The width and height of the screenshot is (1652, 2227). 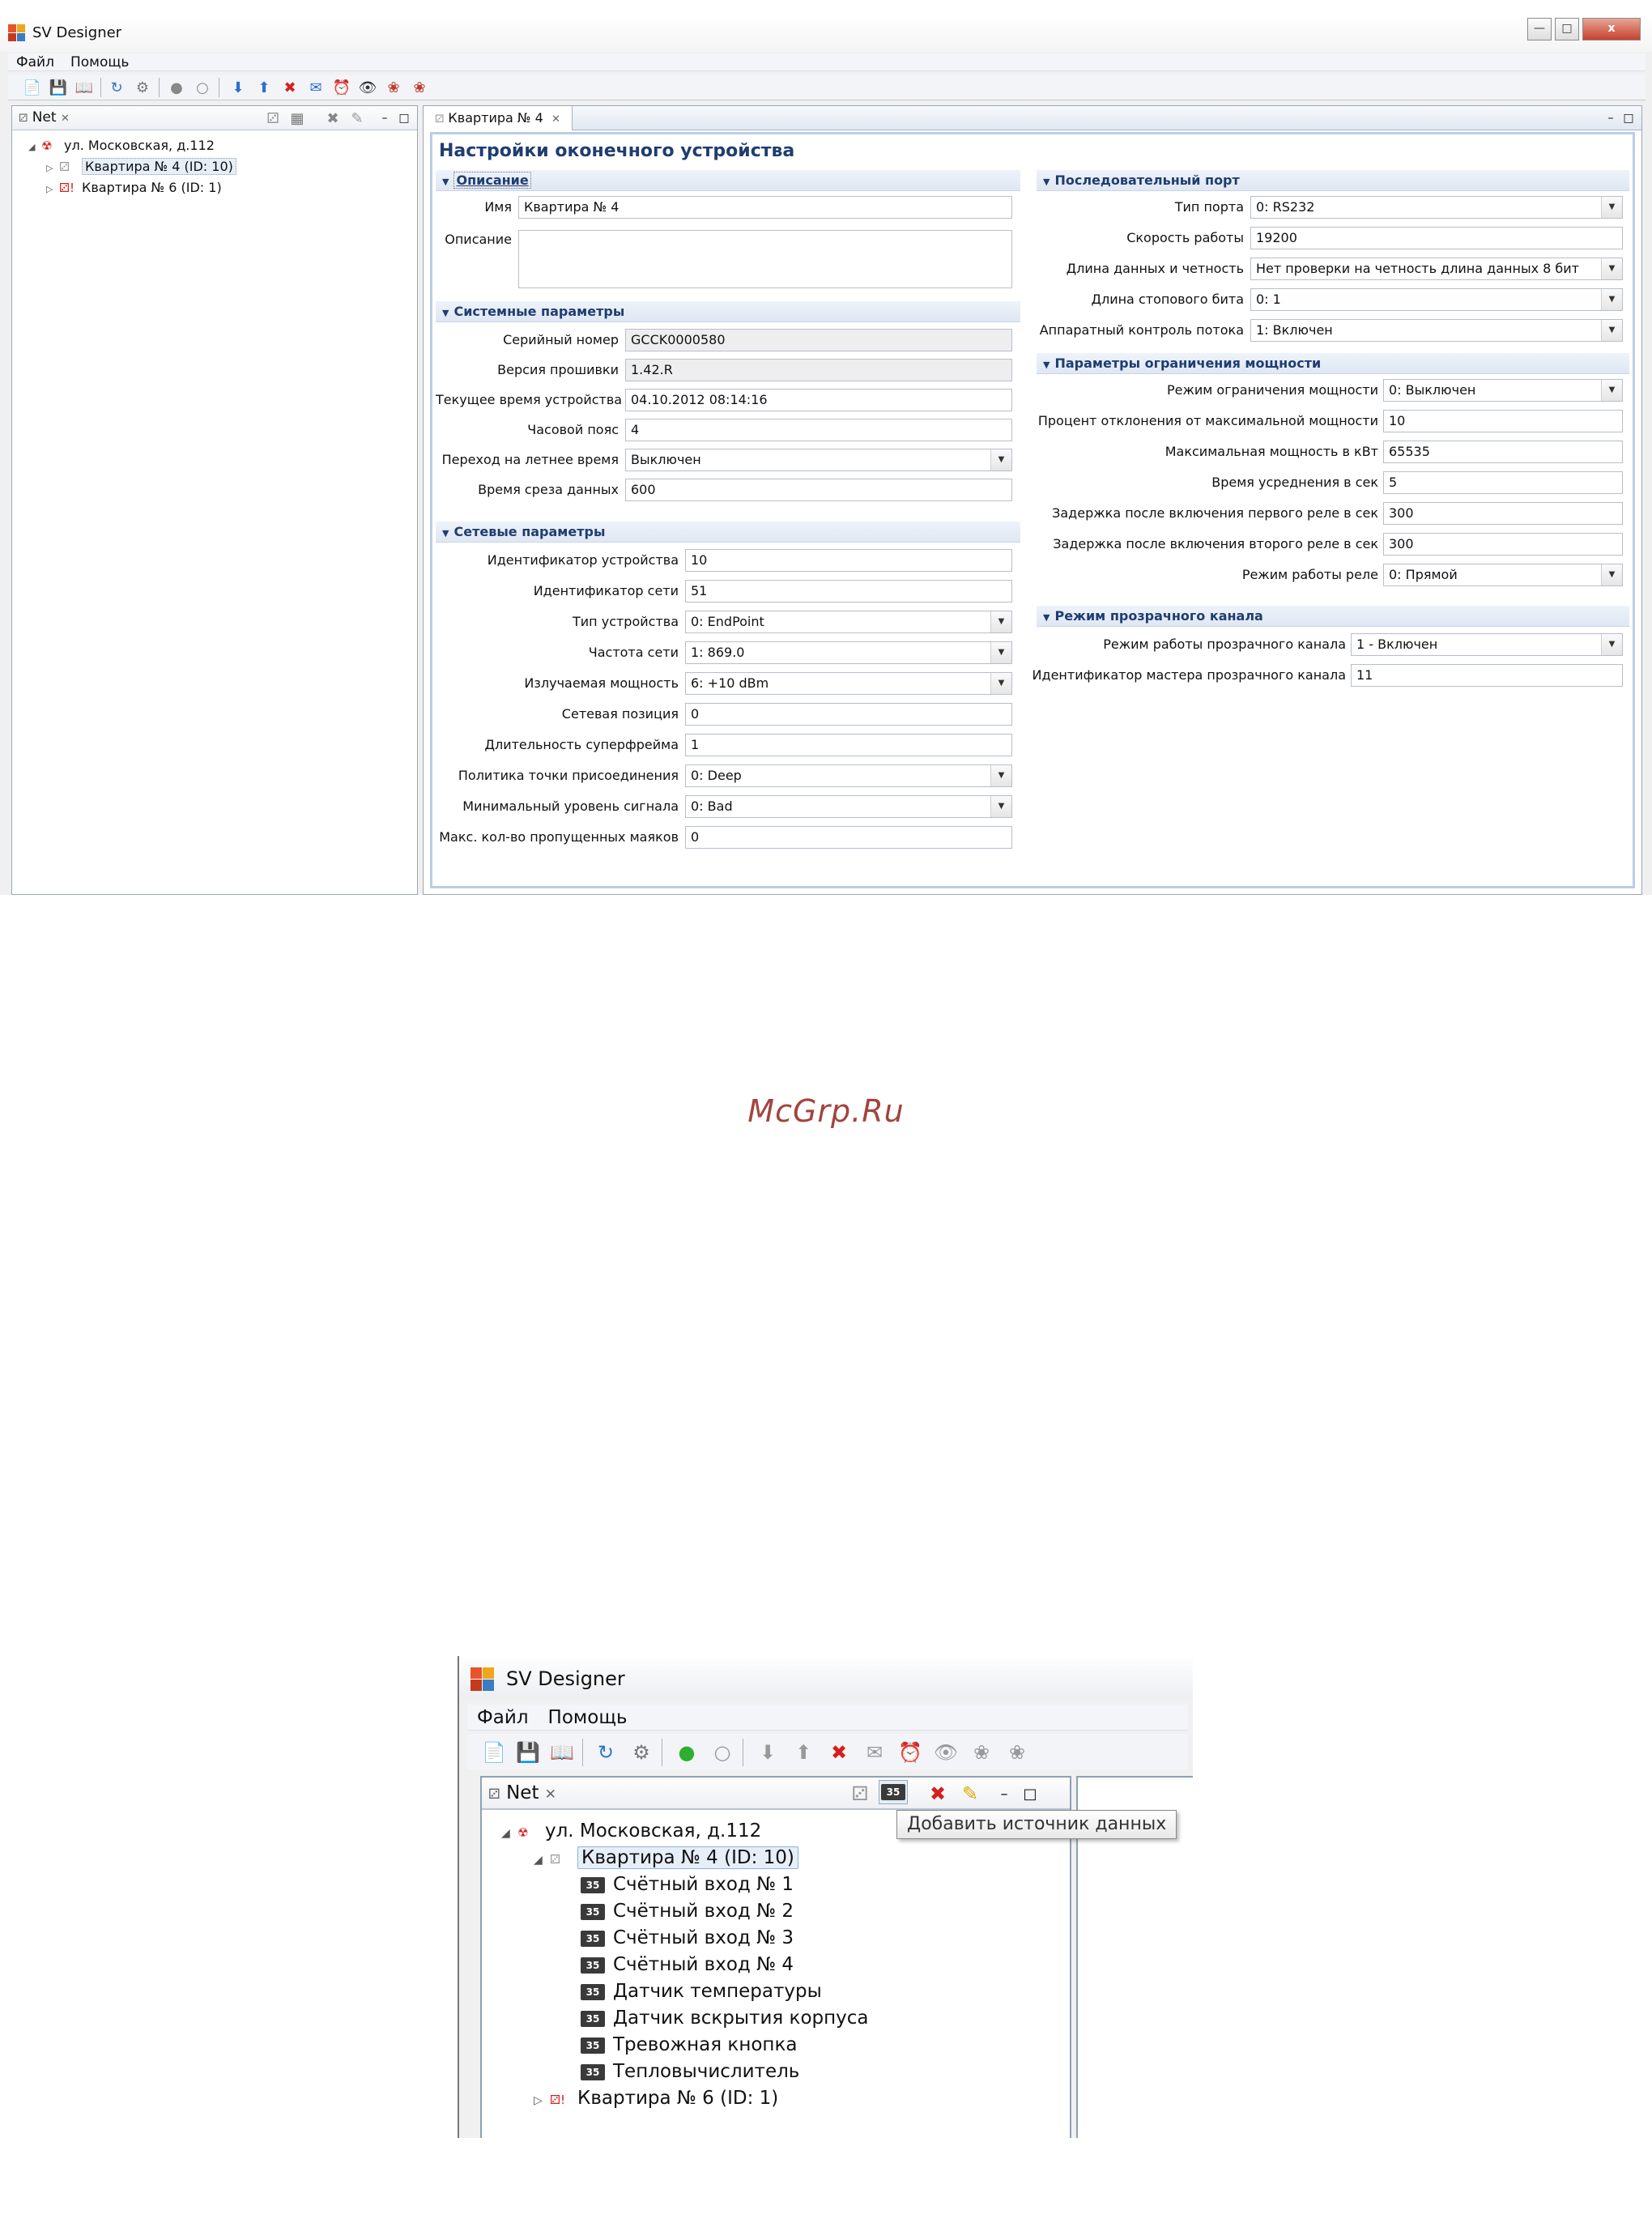 I want to click on deviation-field: 10, so click(x=1503, y=421).